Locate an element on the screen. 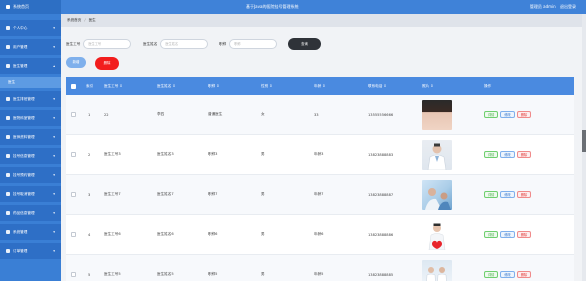 Image resolution: width=586 pixels, height=281 pixels. gear-icon is located at coordinates (8, 232).